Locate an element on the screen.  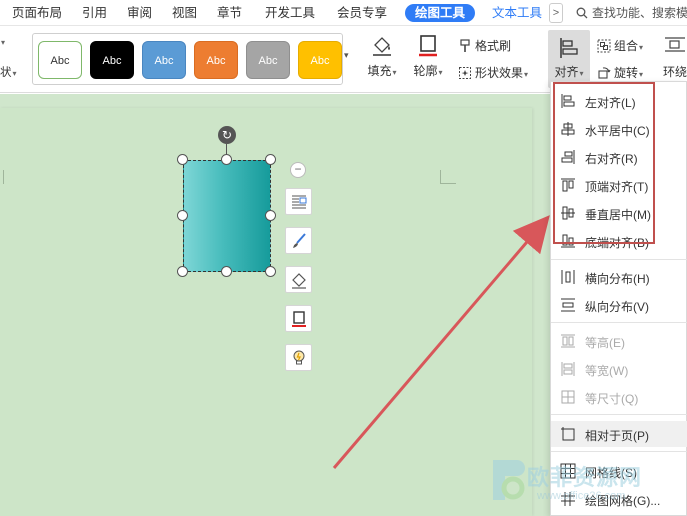
menu-item-distribute-horizontal: 横向分布(H) is located at coordinates (619, 277).